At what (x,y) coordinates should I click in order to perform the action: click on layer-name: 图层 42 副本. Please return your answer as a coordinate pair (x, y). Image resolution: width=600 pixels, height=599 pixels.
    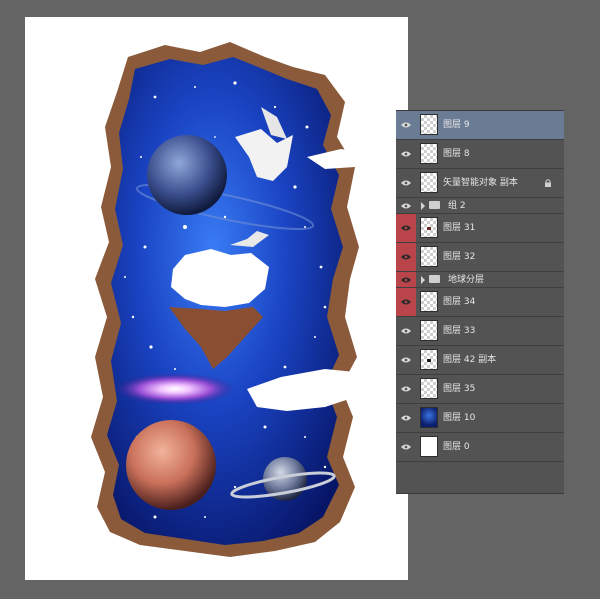
    Looking at the image, I should click on (470, 360).